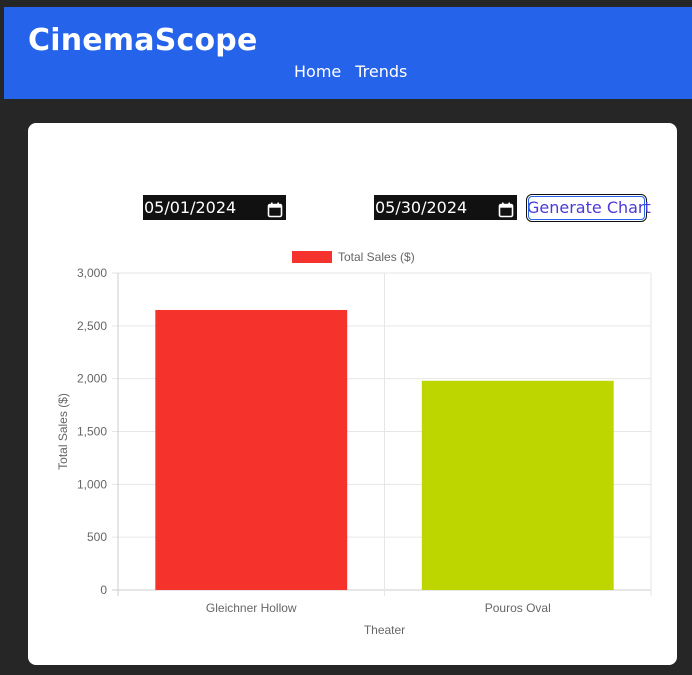 This screenshot has height=675, width=692. I want to click on legend-swatch, so click(312, 257).